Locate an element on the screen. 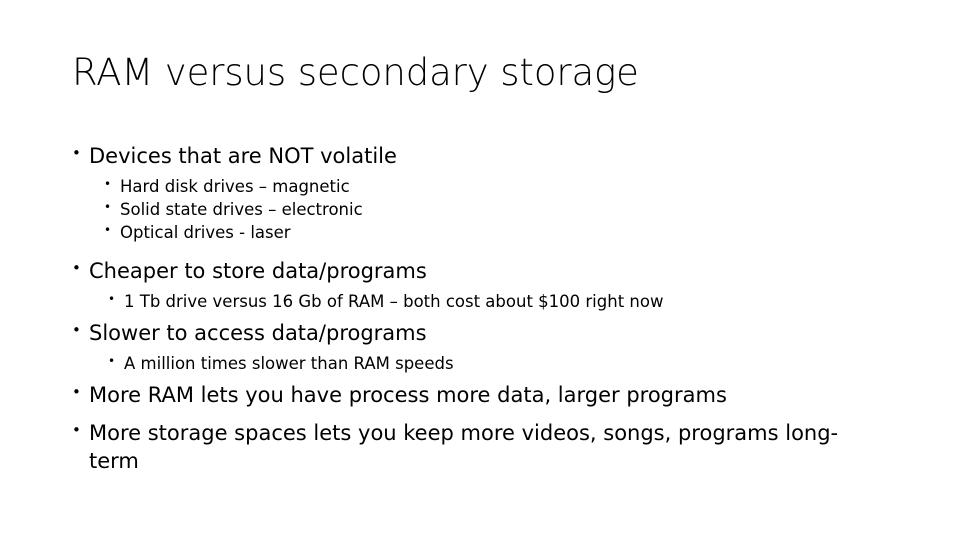  bullet-text: A million times slower than RAM speeds is located at coordinates (289, 364).